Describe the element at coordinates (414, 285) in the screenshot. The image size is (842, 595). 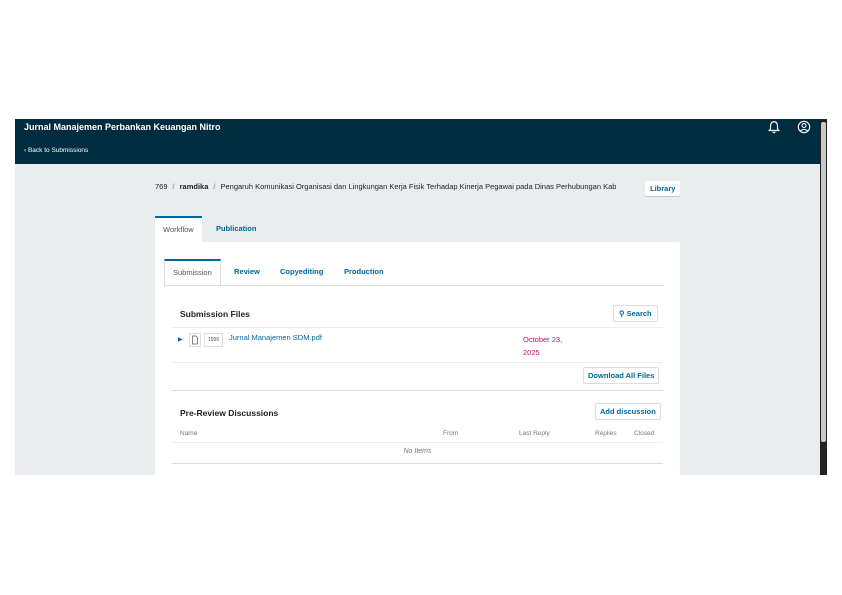
I see `tabs-divider` at that location.